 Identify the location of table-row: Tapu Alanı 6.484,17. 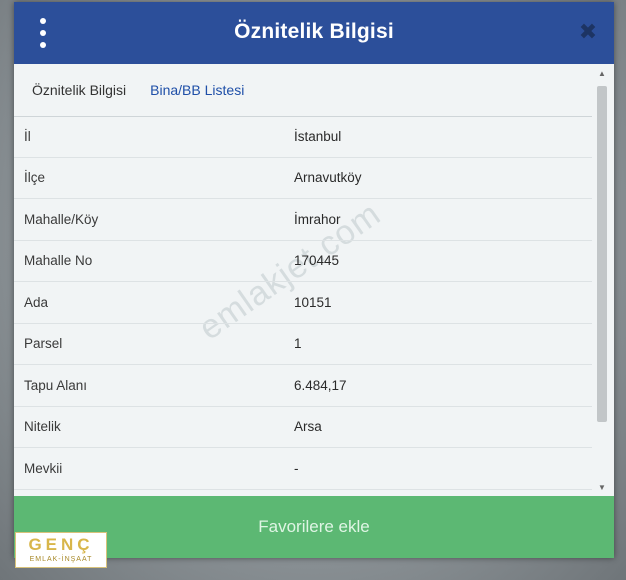
(303, 386).